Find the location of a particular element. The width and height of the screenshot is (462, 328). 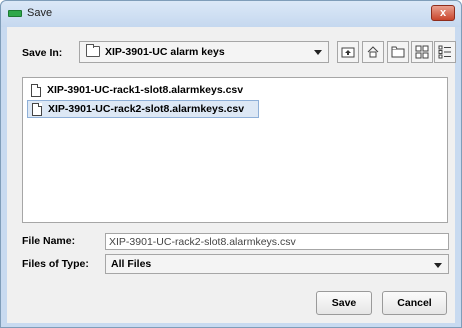

window-title: Save is located at coordinates (40, 13).